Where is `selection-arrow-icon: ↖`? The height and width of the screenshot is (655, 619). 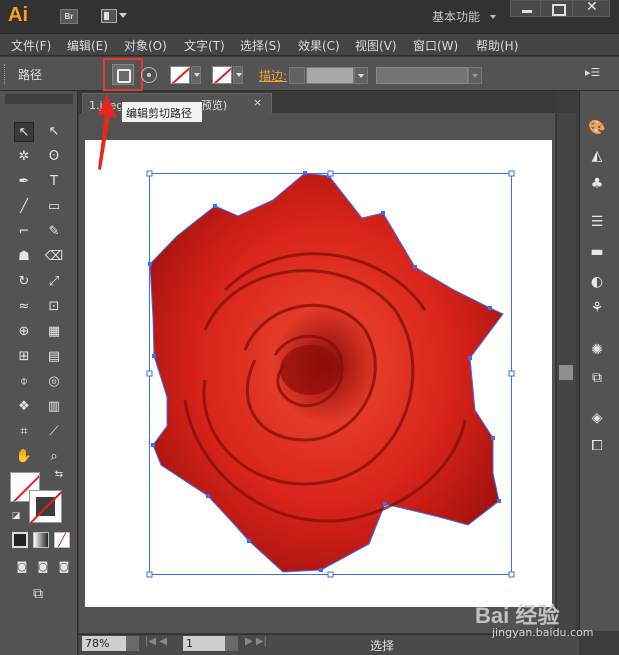
selection-arrow-icon: ↖ is located at coordinates (24, 132).